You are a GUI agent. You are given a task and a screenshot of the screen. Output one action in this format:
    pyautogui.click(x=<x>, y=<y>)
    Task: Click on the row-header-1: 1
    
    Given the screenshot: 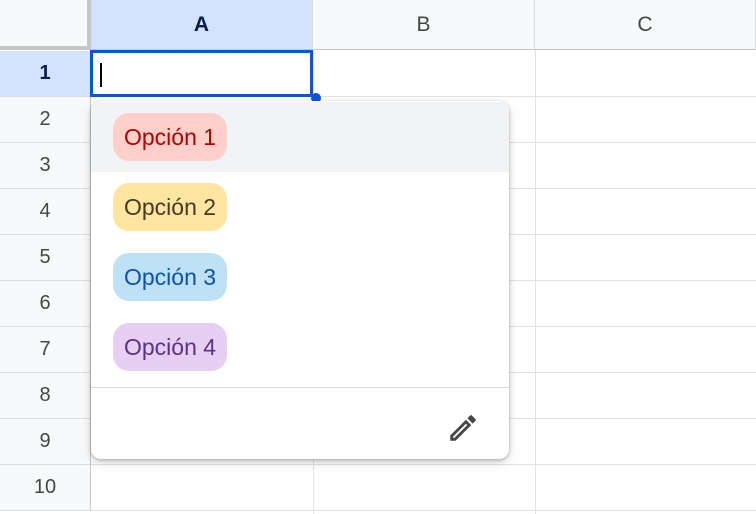 What is the action you would take?
    pyautogui.click(x=45, y=74)
    